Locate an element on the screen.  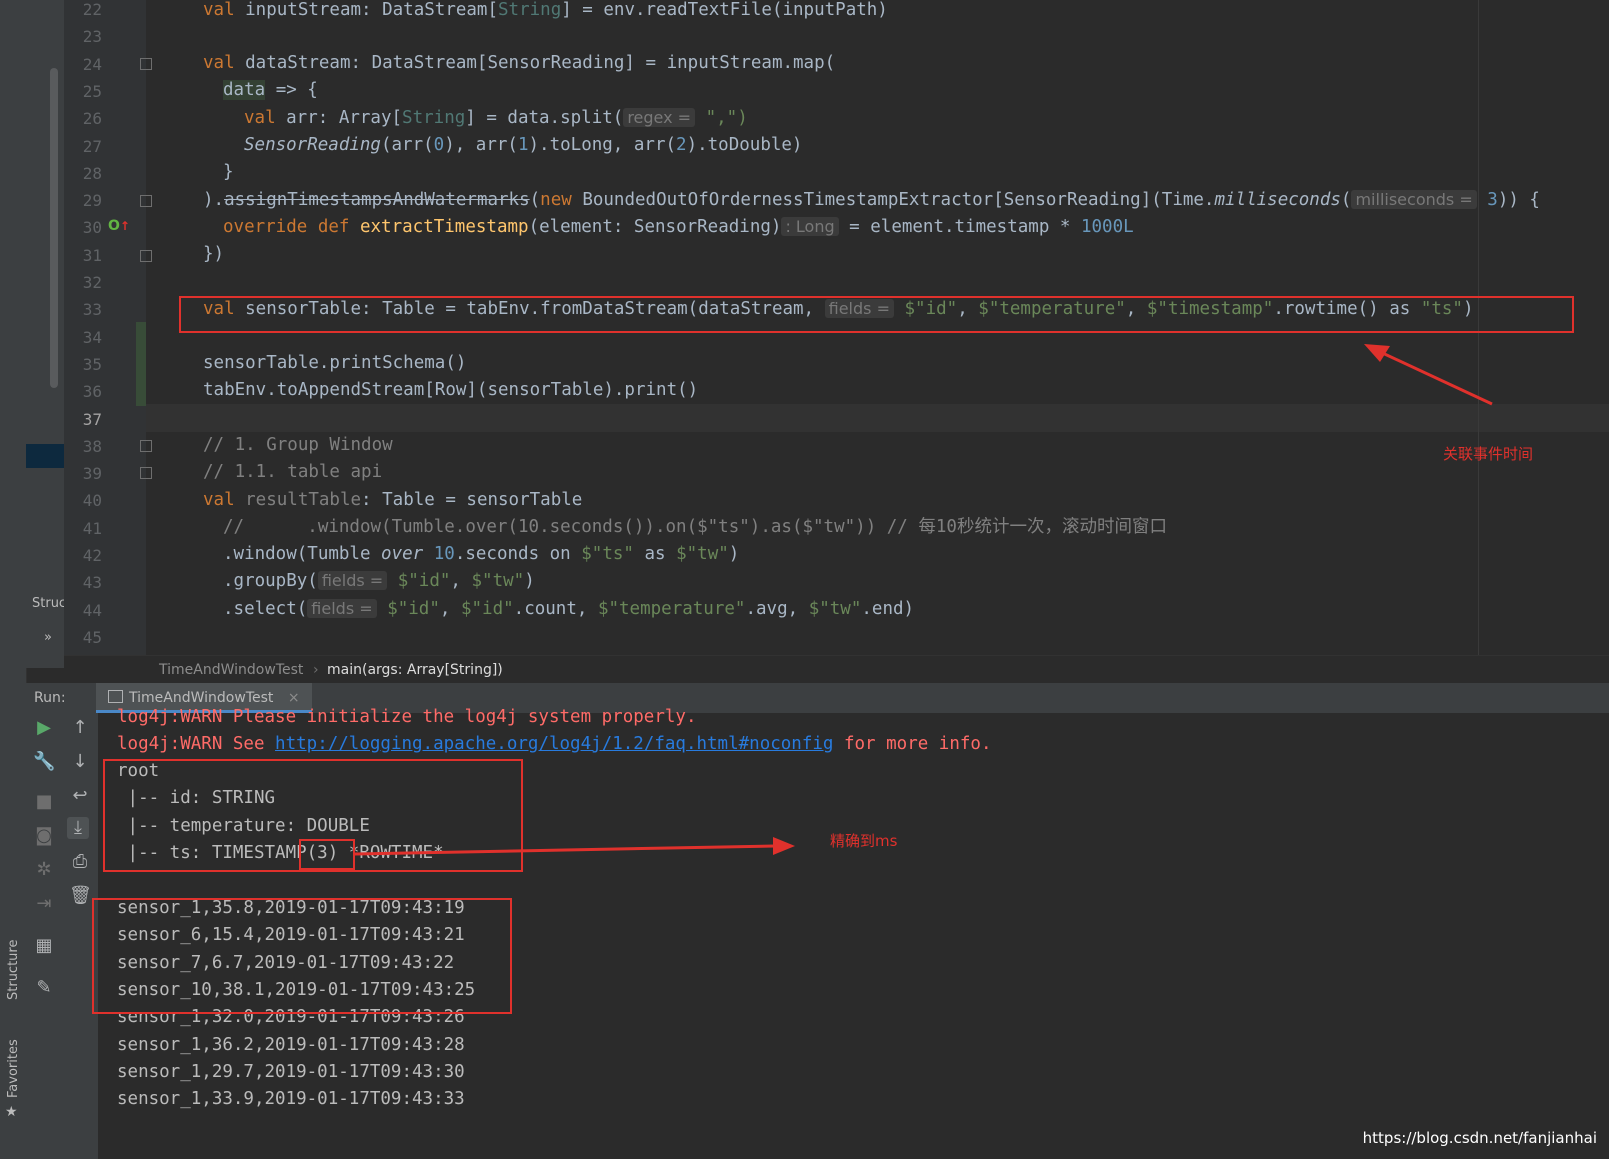
line-number: 25 is located at coordinates (92, 91).